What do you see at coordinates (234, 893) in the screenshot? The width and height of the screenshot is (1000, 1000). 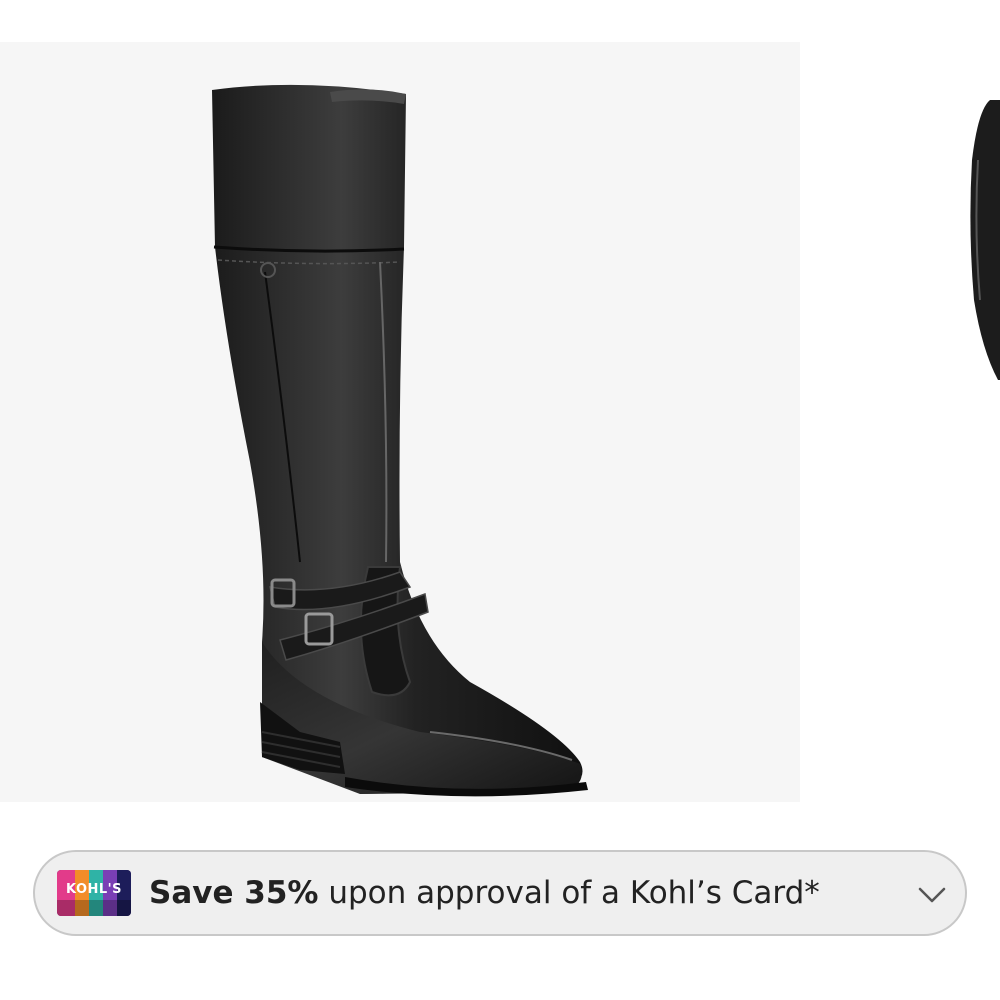 I see `promo-save-amount: Save 35%` at bounding box center [234, 893].